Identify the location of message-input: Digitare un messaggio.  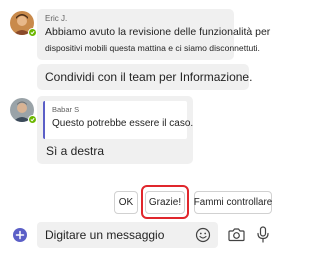
(127, 235).